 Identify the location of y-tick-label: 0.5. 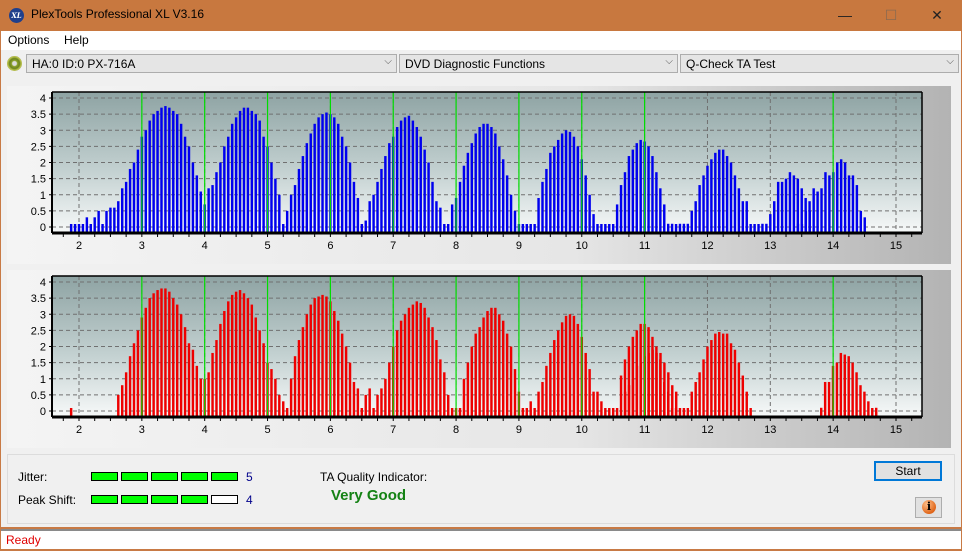
(38, 212).